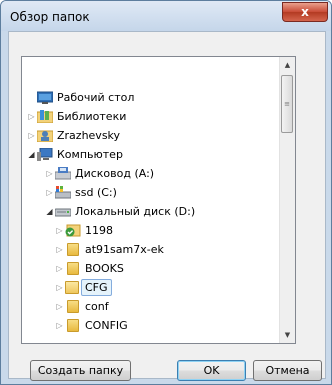 The height and width of the screenshot is (385, 332). I want to click on tree-item-label: CONFIG, so click(106, 325).